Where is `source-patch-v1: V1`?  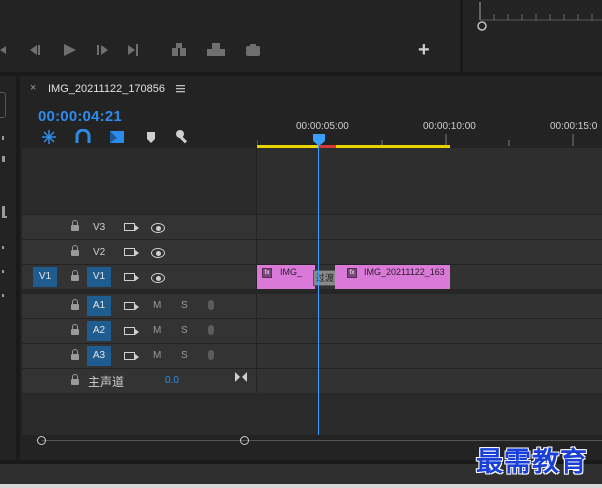 source-patch-v1: V1 is located at coordinates (45, 277).